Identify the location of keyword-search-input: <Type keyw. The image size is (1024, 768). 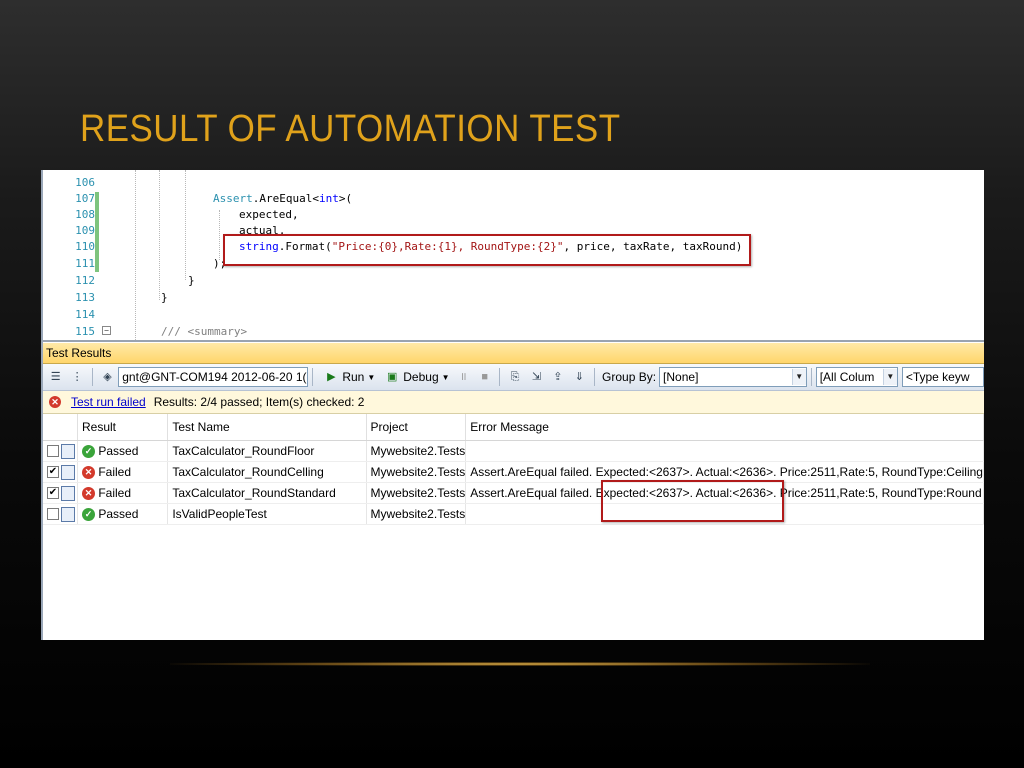
(942, 377).